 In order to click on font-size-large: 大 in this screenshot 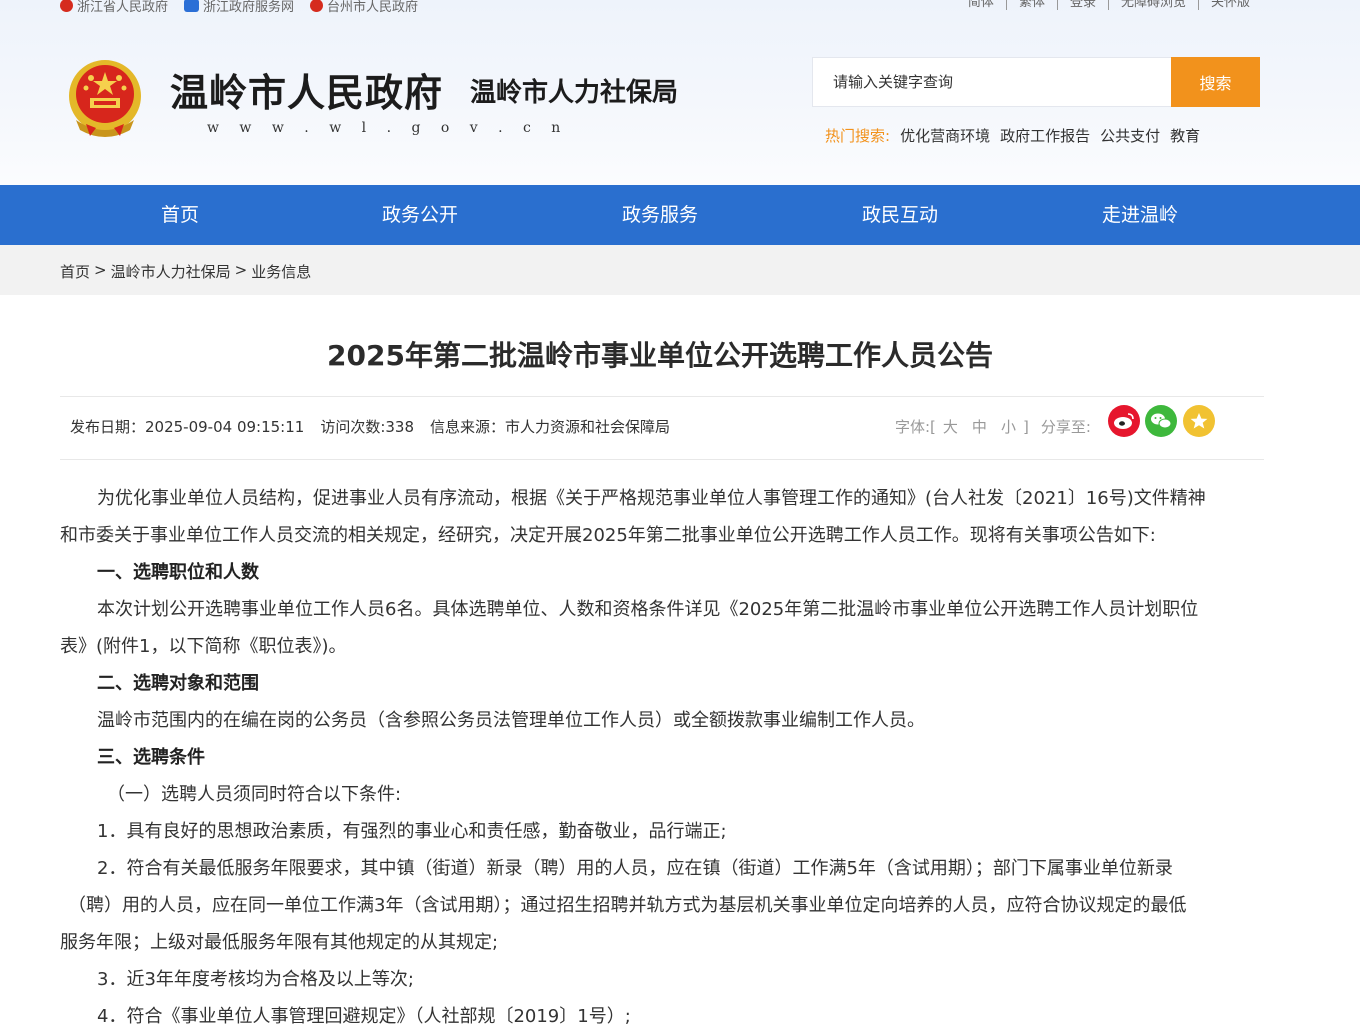, I will do `click(950, 426)`.